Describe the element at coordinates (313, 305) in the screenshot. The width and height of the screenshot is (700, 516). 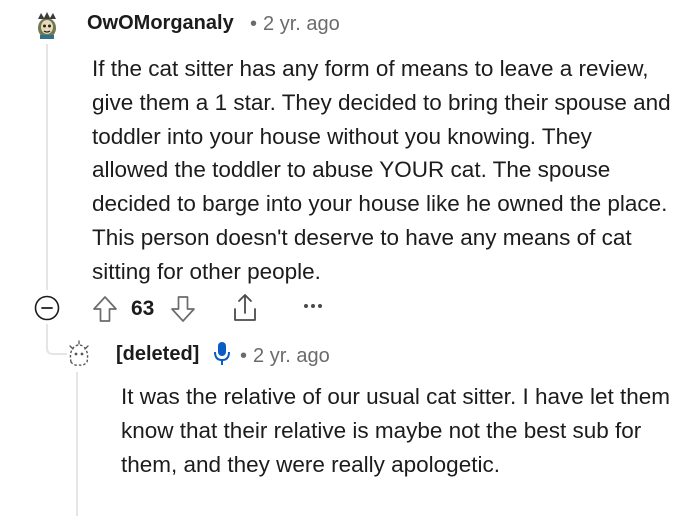
I see `more-dots-icon` at that location.